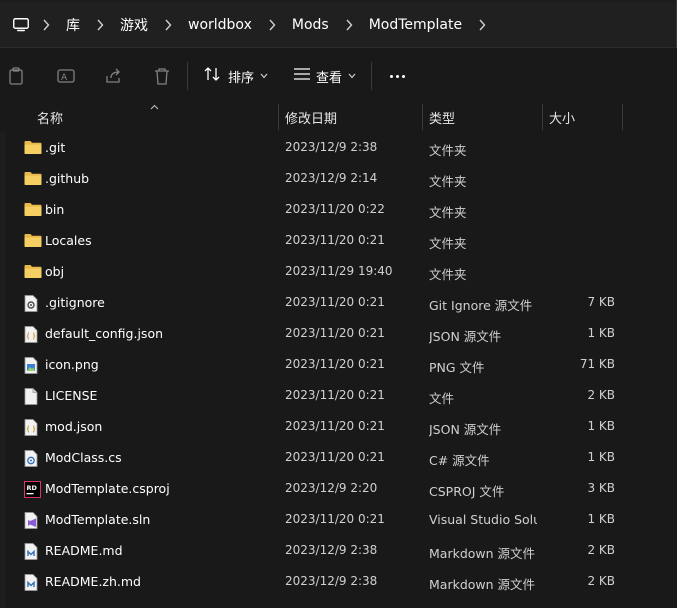 The width and height of the screenshot is (677, 608). Describe the element at coordinates (33, 334) in the screenshot. I see `json-file-icon` at that location.